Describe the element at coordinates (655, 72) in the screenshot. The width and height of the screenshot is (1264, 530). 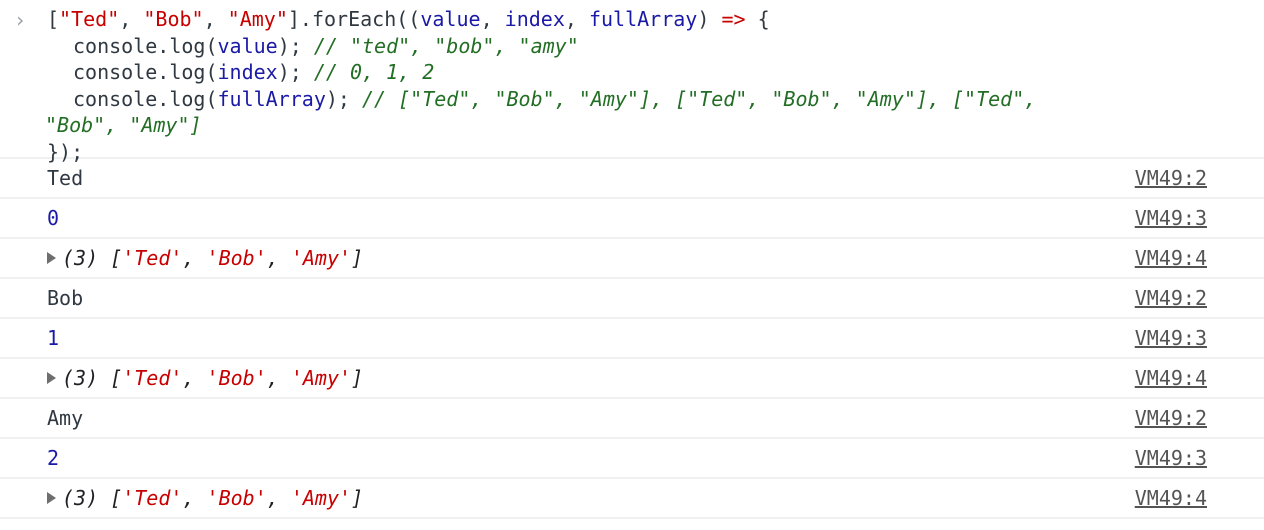
I see `code-line: console.log(index); // 0, 1, 2` at that location.